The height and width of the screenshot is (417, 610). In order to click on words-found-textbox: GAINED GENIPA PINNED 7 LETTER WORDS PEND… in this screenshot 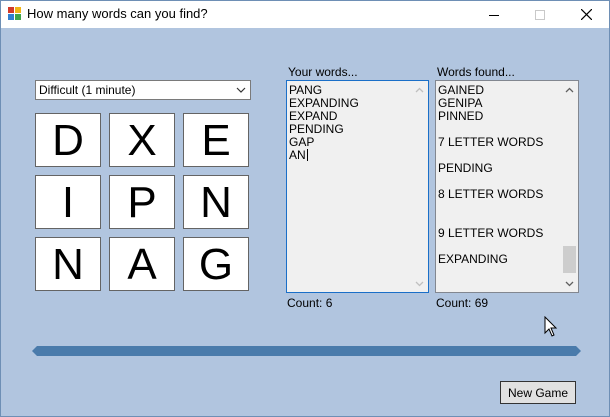, I will do `click(507, 186)`.